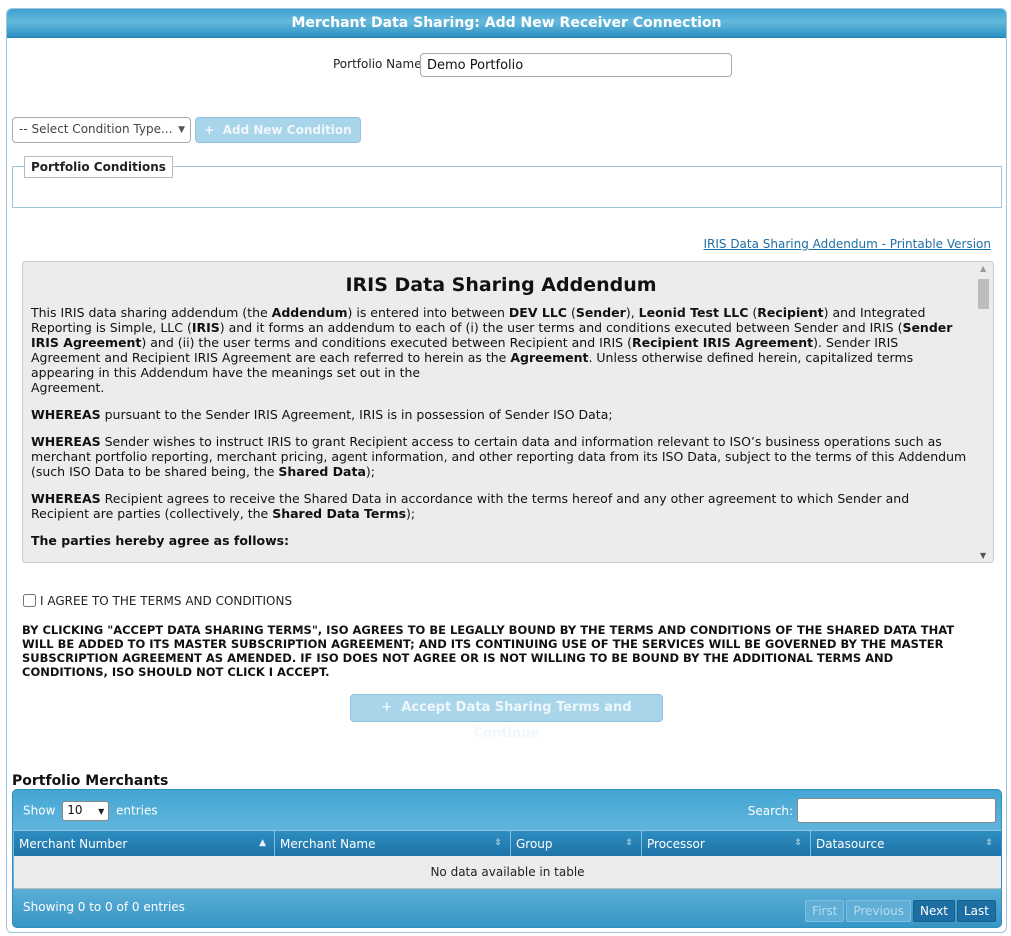 Image resolution: width=1011 pixels, height=936 pixels. Describe the element at coordinates (501, 285) in the screenshot. I see `addendum-title: IRIS Data Sharing Addendum` at that location.